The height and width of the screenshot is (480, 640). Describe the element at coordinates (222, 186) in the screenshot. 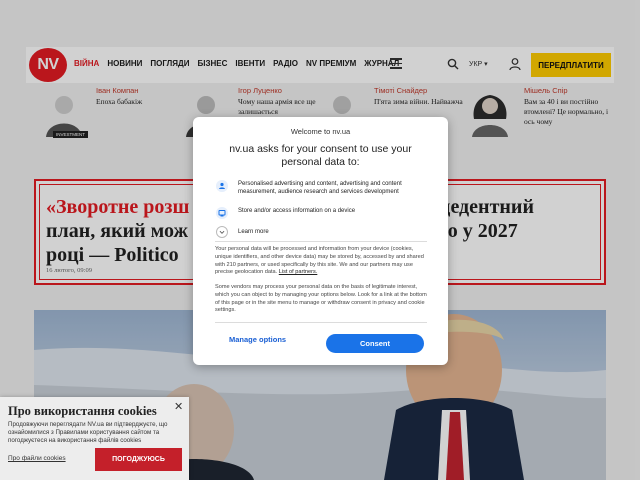

I see `person-icon` at that location.